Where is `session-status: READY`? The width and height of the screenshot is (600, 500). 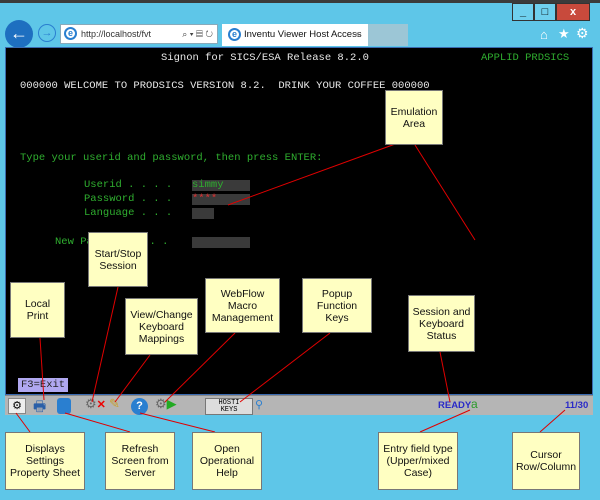 session-status: READY is located at coordinates (455, 405).